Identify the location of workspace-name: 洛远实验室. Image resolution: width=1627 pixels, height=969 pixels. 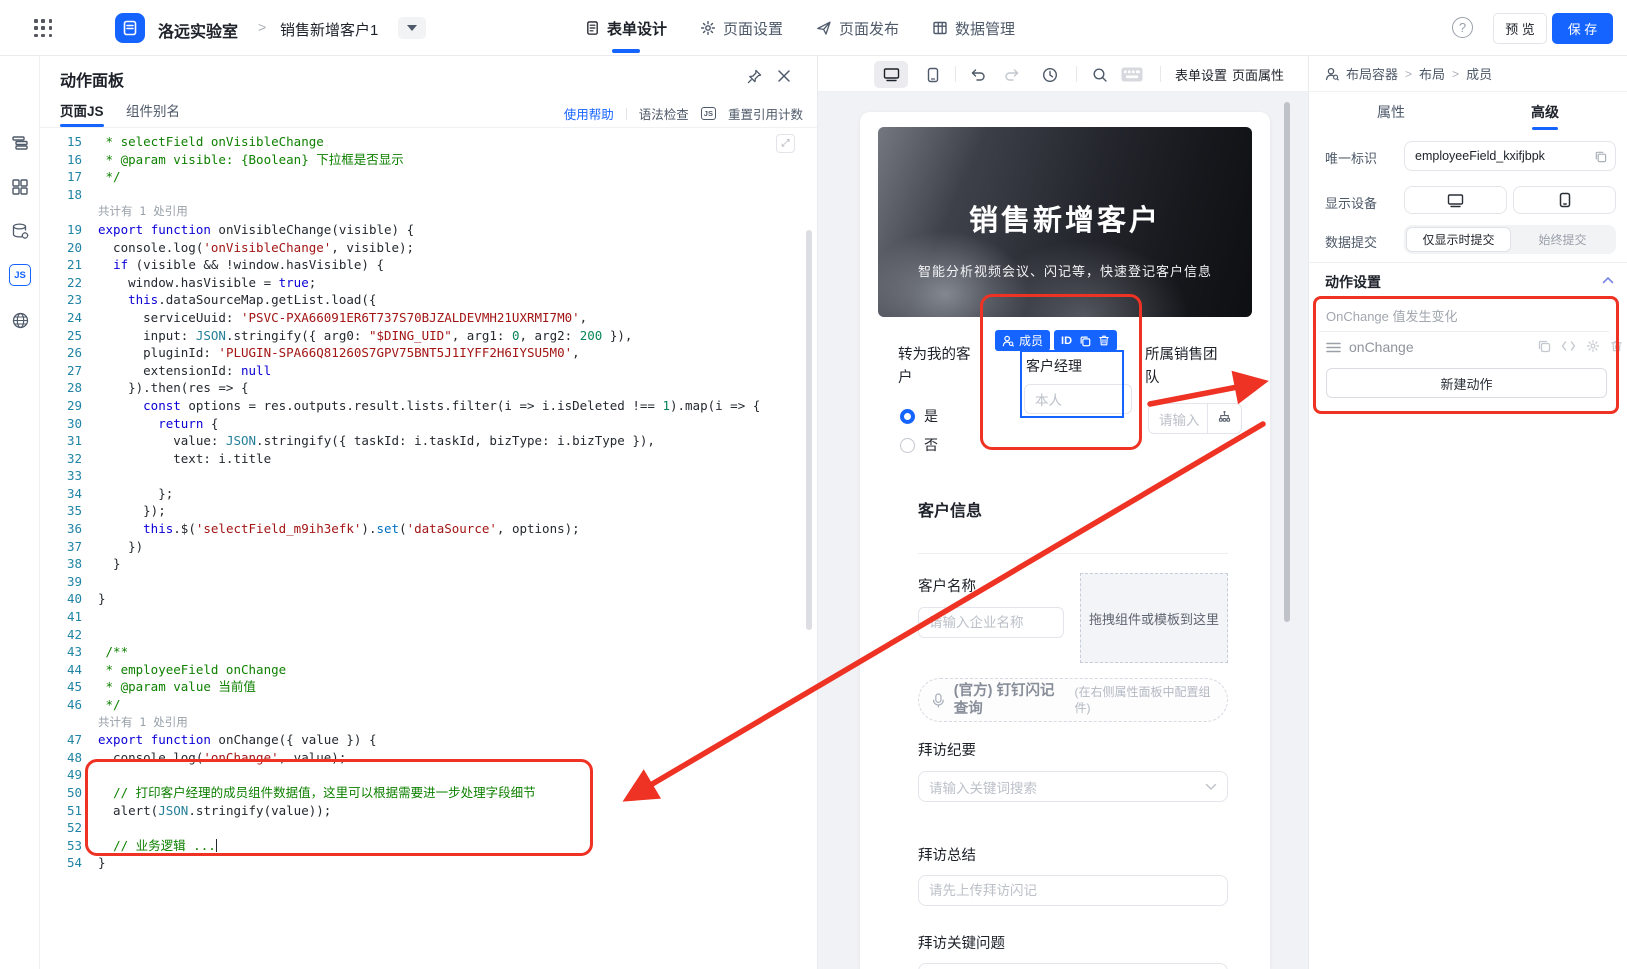
(198, 30).